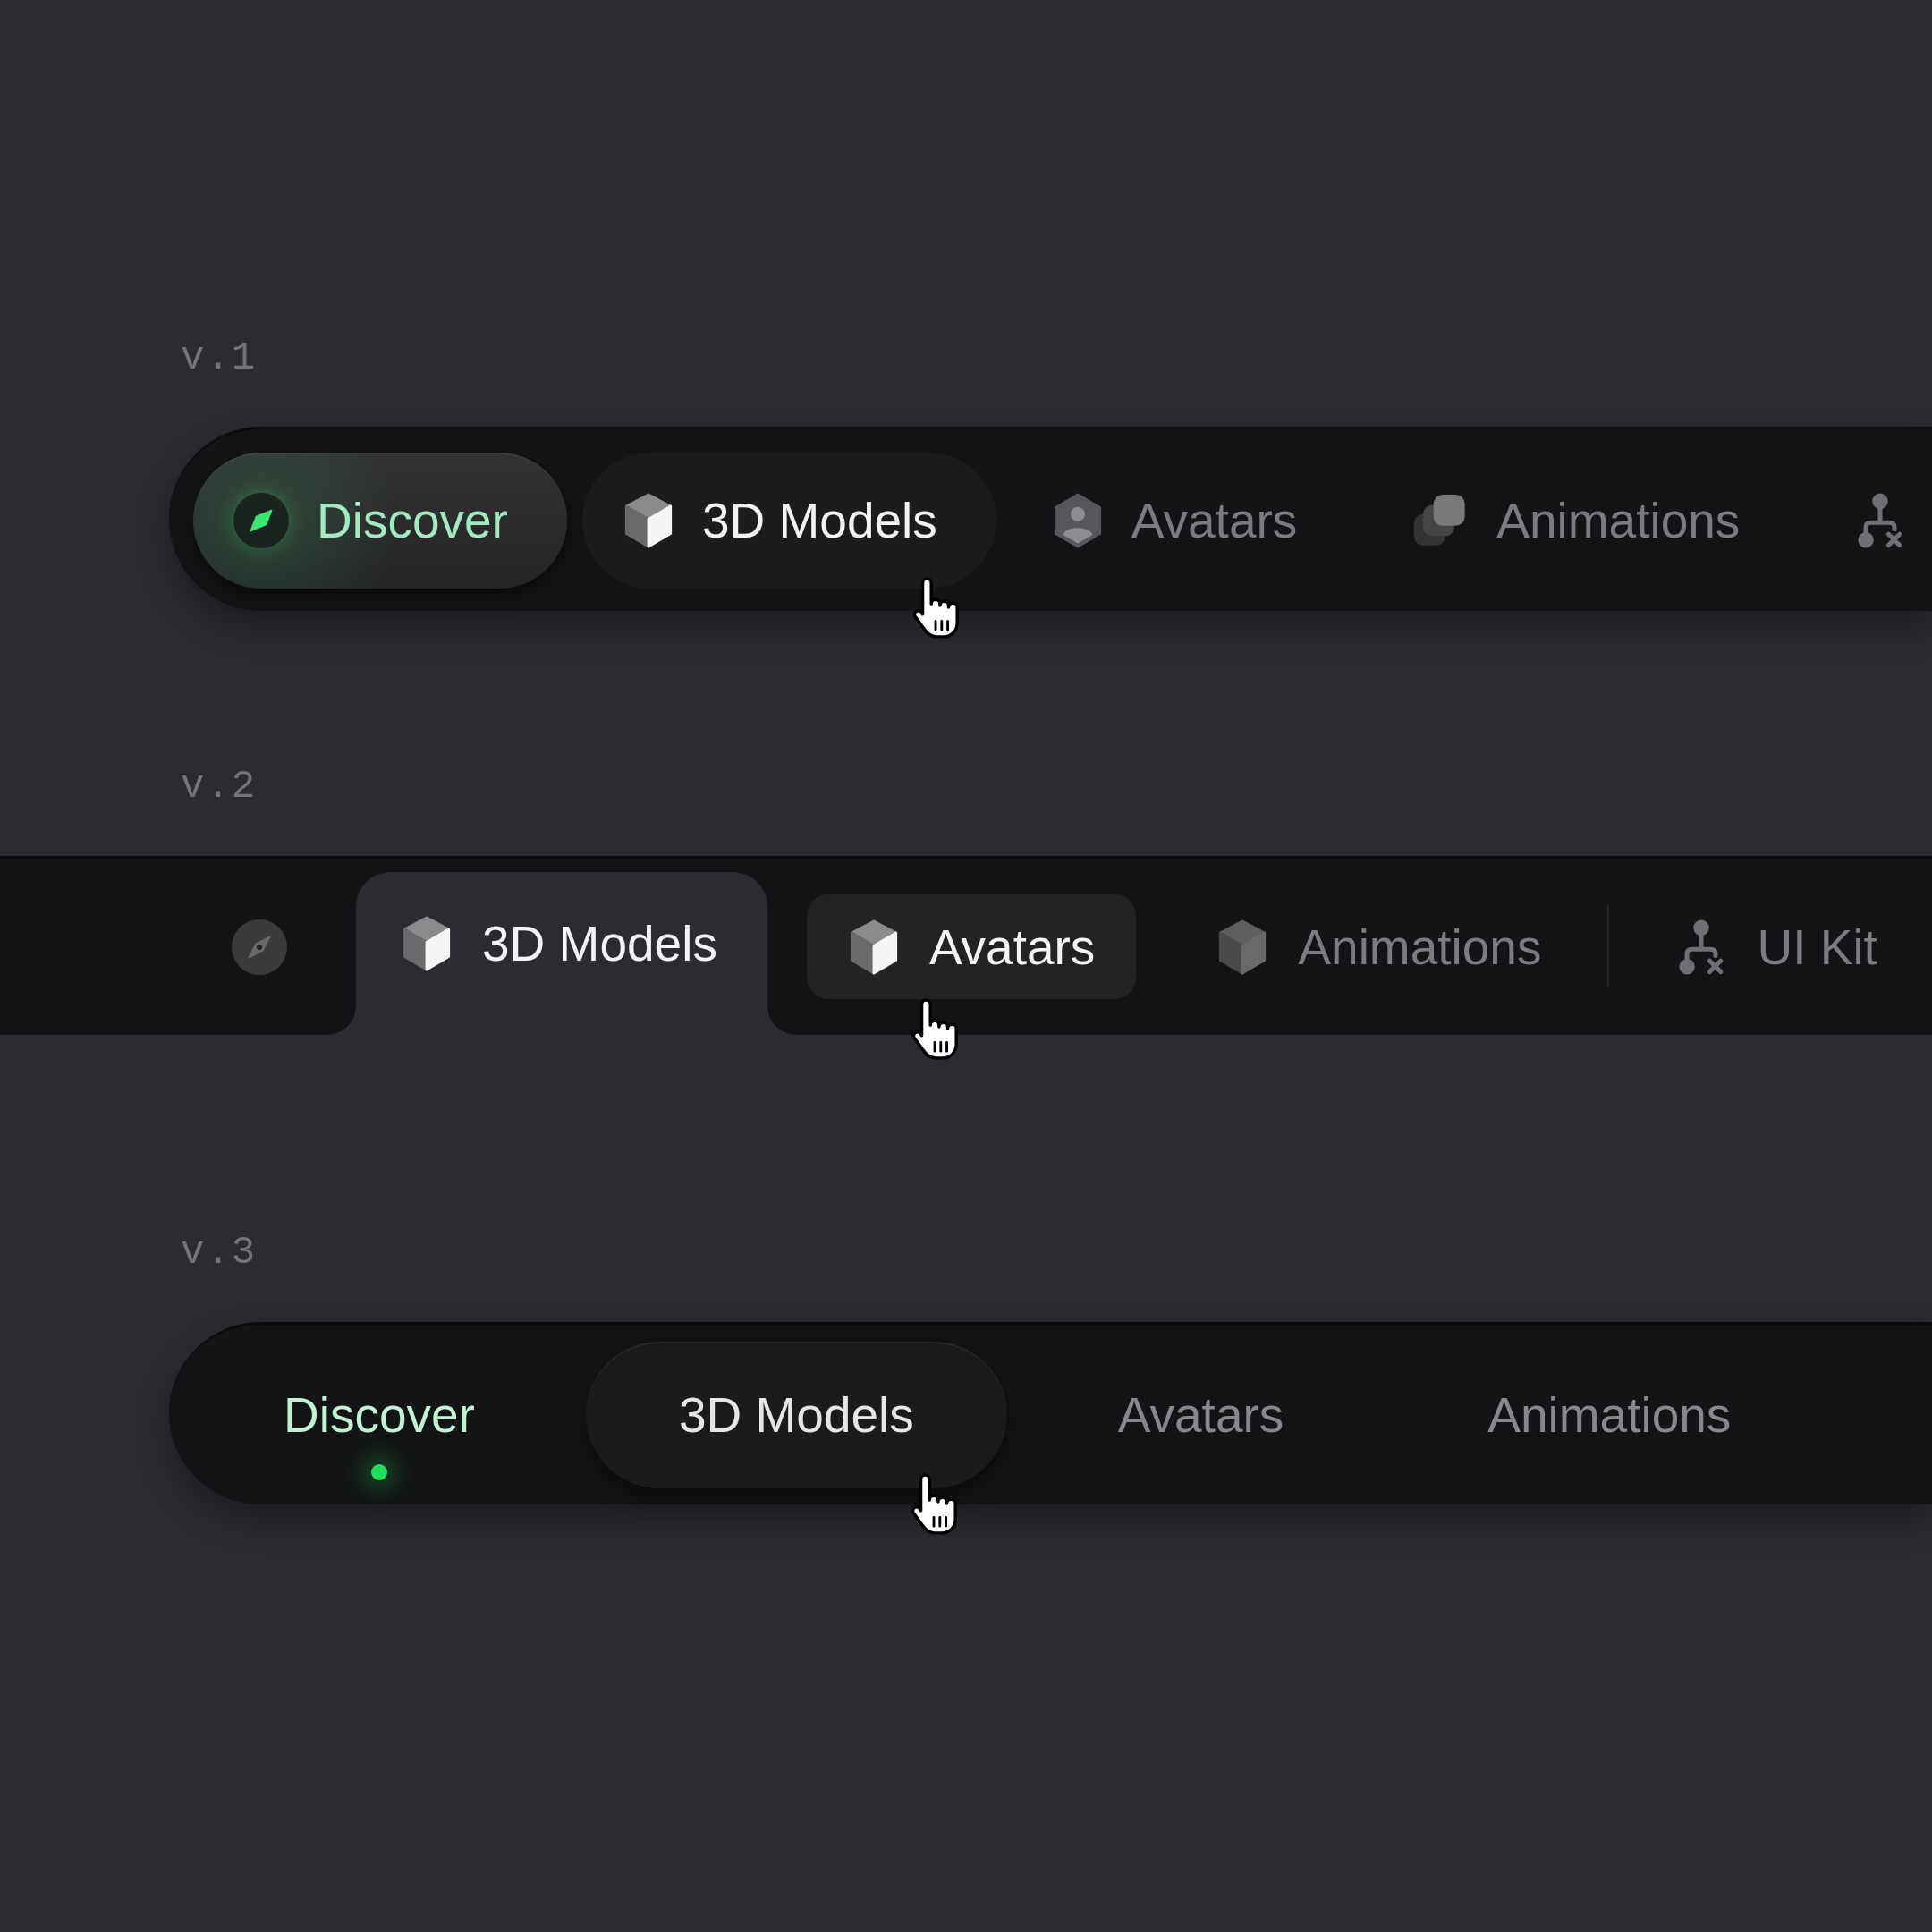 The image size is (1932, 1932). Describe the element at coordinates (219, 357) in the screenshot. I see `version-label: v.1` at that location.